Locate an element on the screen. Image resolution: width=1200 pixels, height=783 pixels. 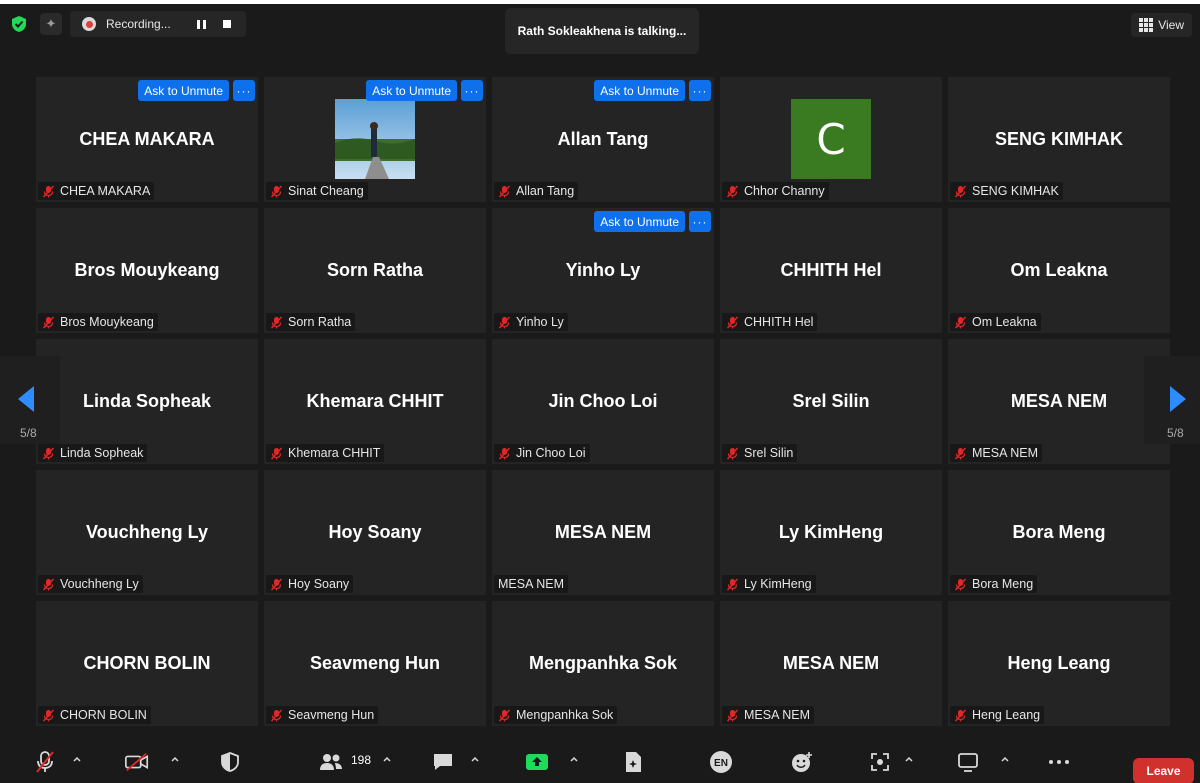
participant-name-label: CHORN BOLIN is located at coordinates (94, 715).